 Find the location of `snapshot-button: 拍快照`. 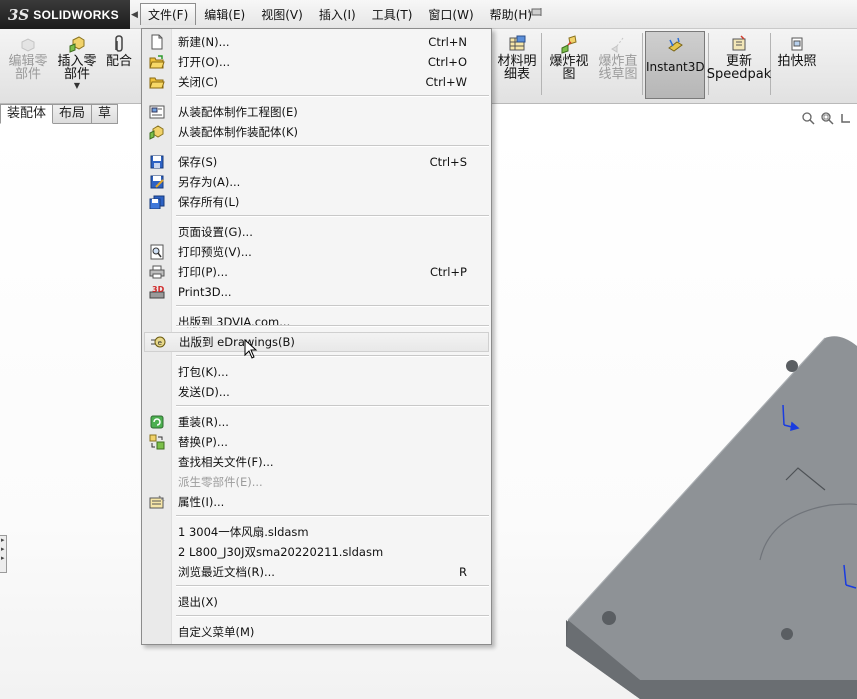

snapshot-button: 拍快照 is located at coordinates (797, 50).